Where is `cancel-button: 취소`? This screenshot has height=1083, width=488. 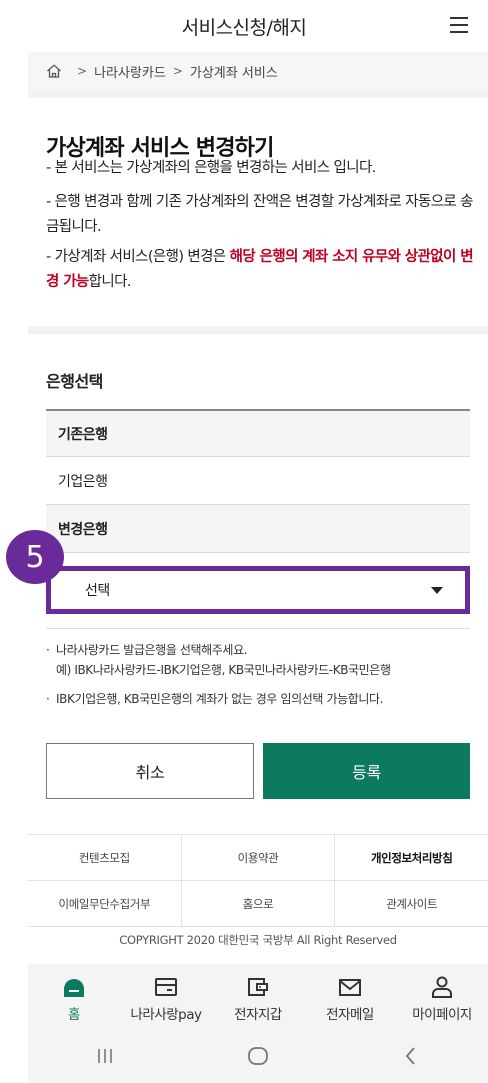 cancel-button: 취소 is located at coordinates (150, 771).